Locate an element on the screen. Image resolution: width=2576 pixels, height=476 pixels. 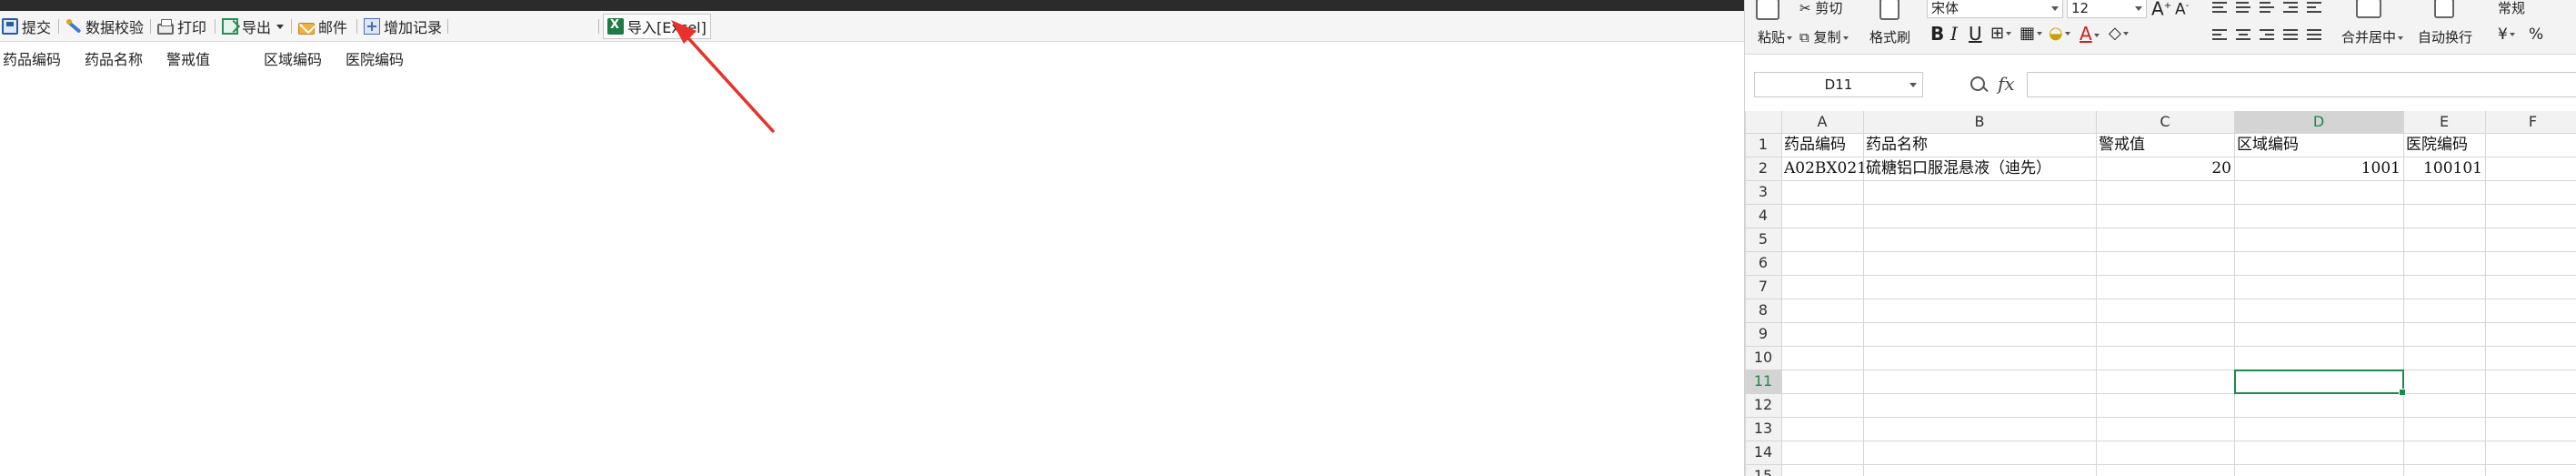
row-header-6: 6 is located at coordinates (1763, 263).